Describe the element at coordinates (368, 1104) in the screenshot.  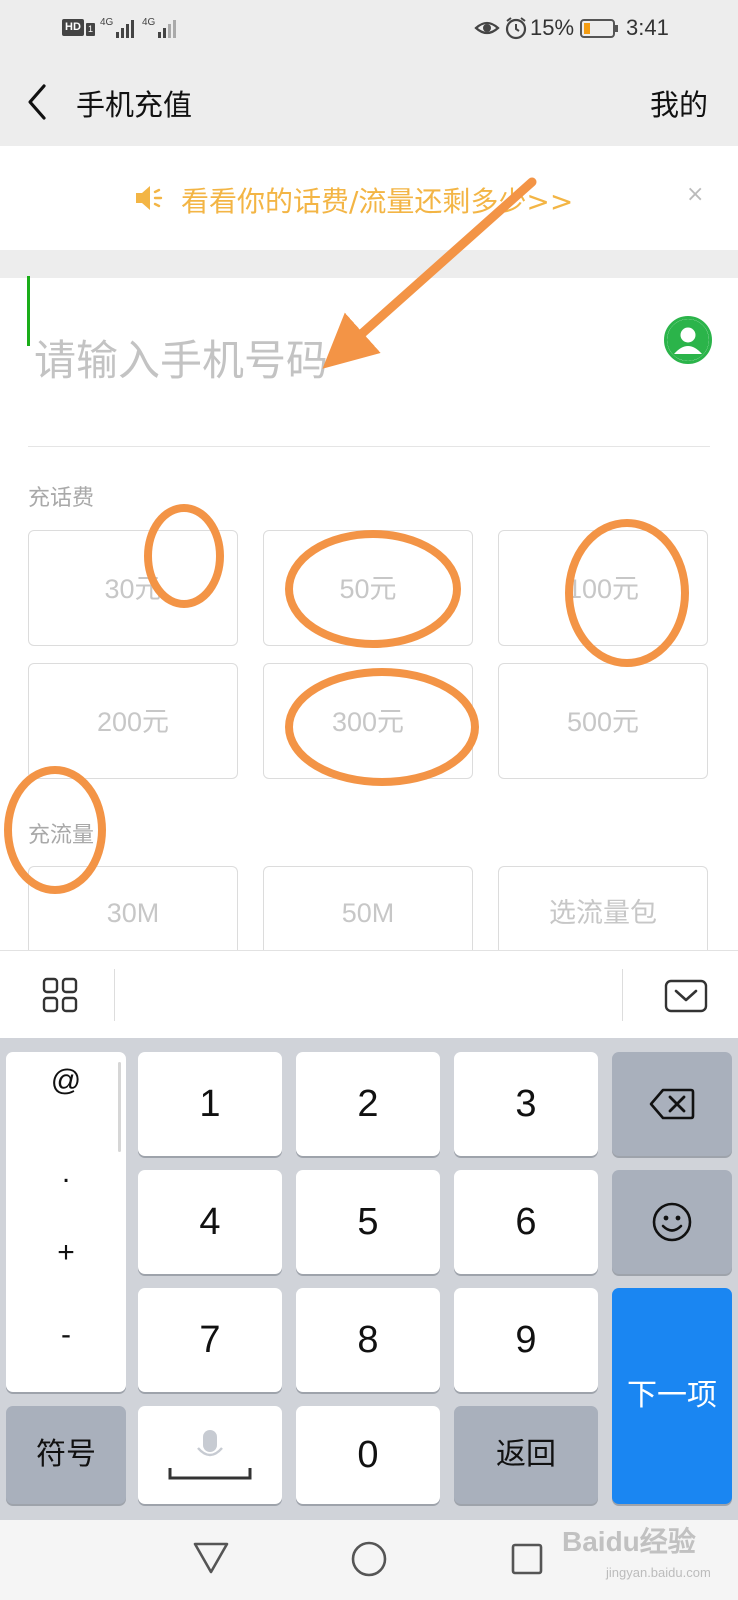
I see `key-2: 2` at that location.